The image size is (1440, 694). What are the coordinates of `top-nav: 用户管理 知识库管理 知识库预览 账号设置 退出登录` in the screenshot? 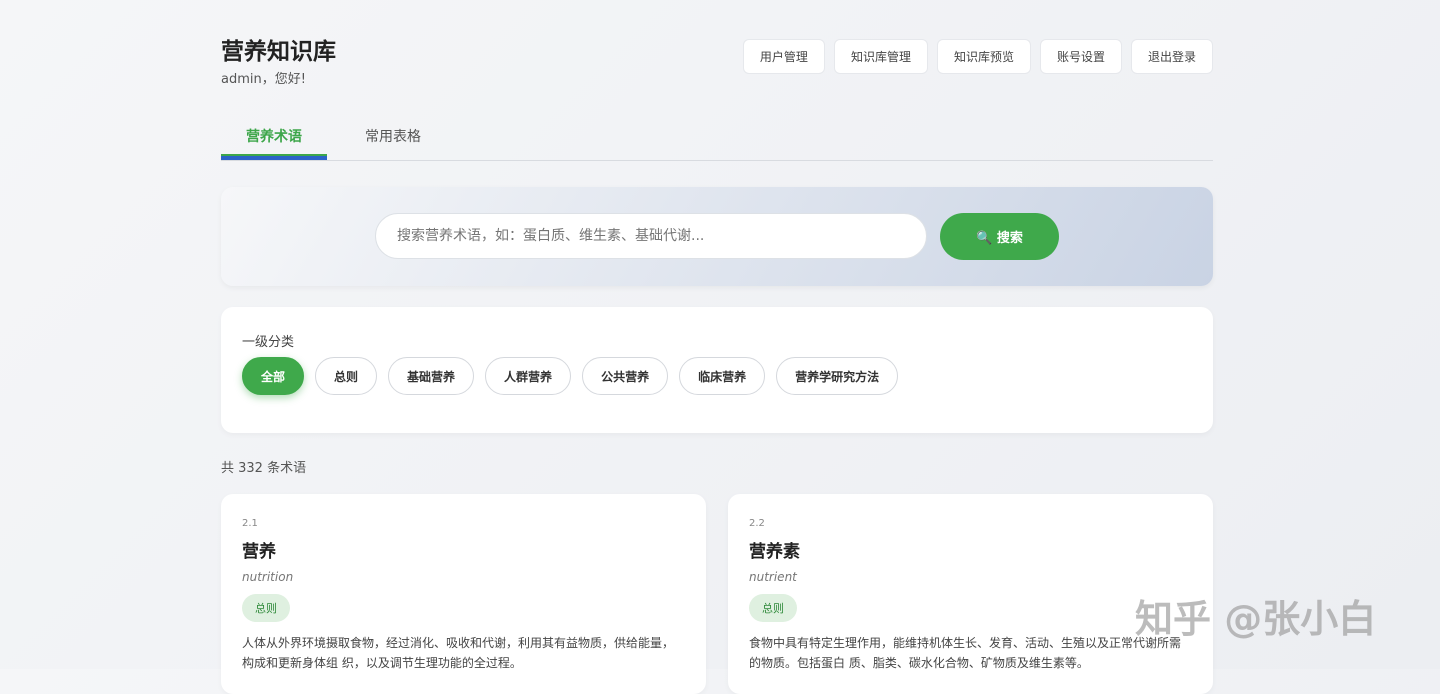 It's located at (977, 56).